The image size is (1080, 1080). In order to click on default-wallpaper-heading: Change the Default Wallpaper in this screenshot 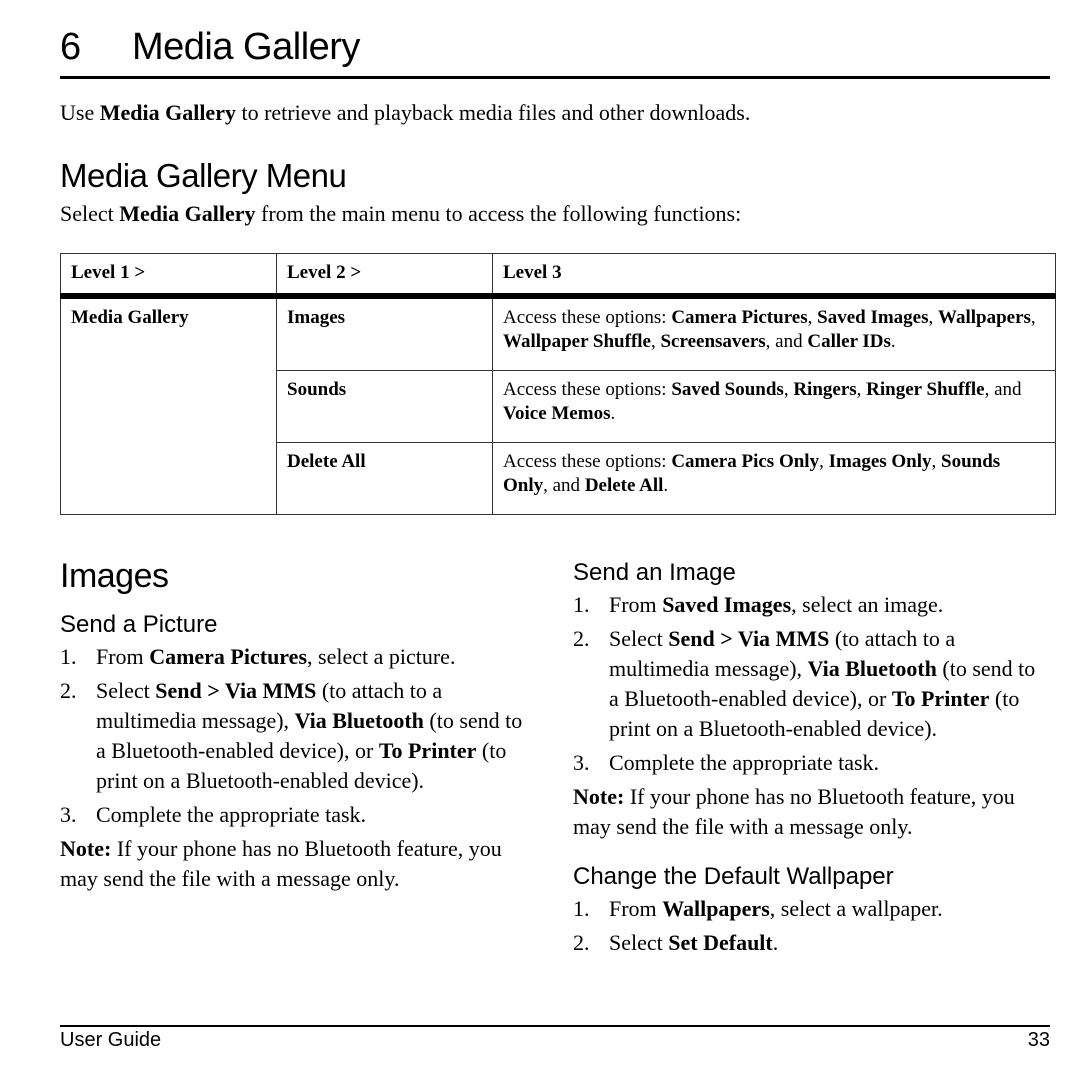, I will do `click(733, 876)`.